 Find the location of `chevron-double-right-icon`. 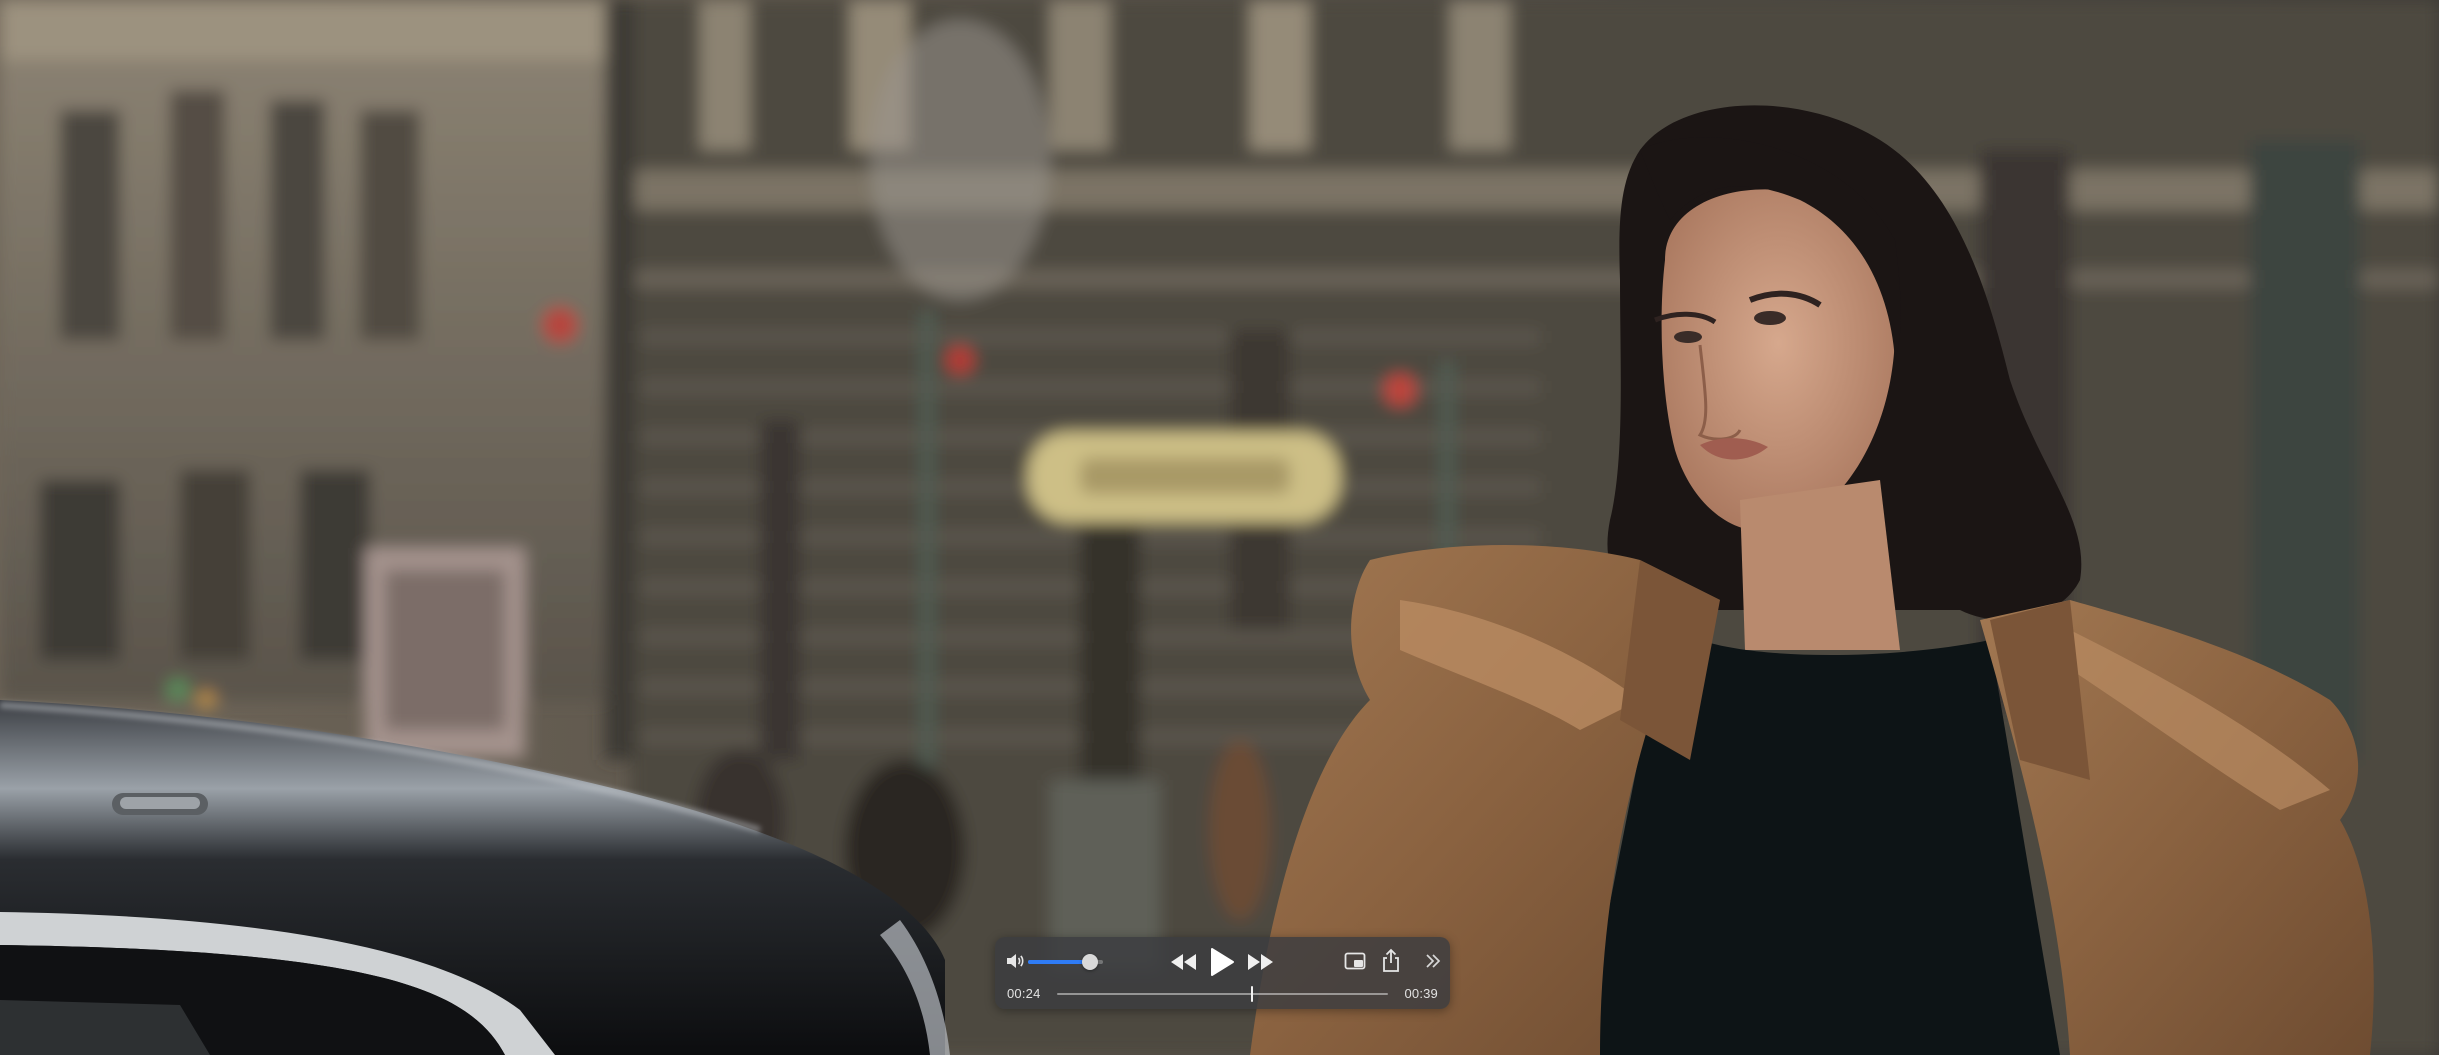

chevron-double-right-icon is located at coordinates (1433, 961).